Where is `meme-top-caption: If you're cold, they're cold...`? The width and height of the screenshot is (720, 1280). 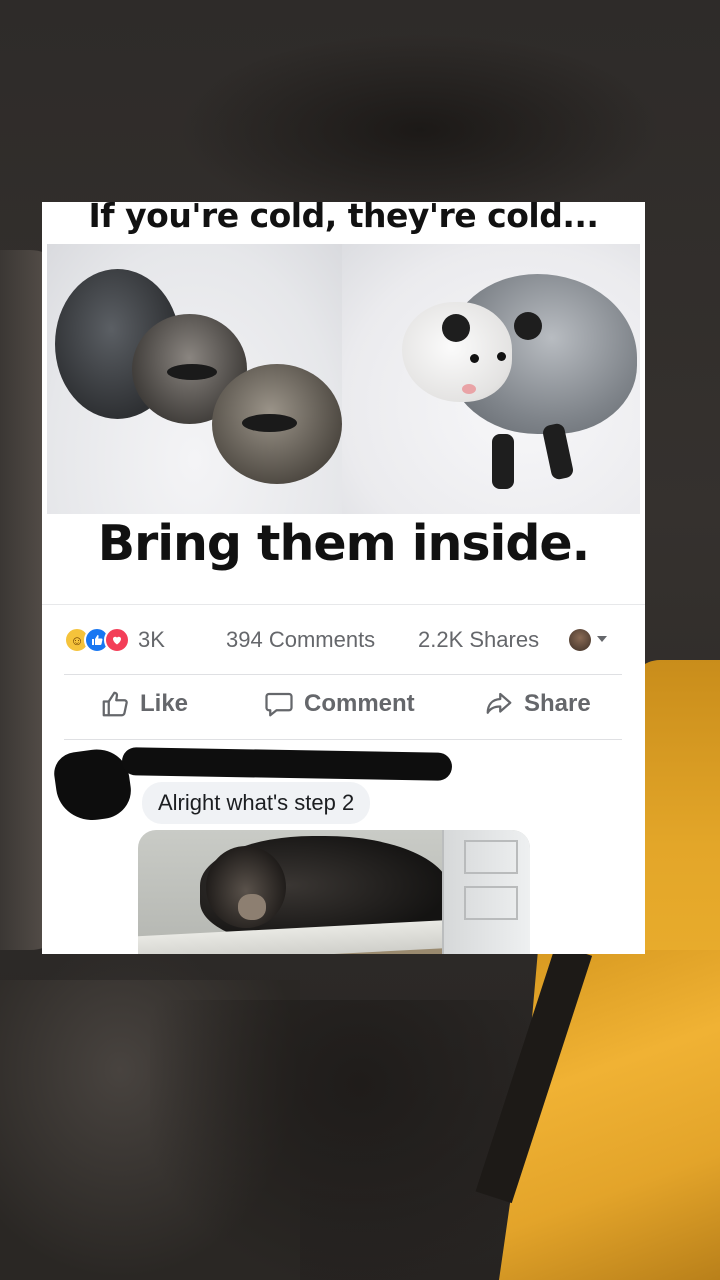 meme-top-caption: If you're cold, they're cold... is located at coordinates (343, 218).